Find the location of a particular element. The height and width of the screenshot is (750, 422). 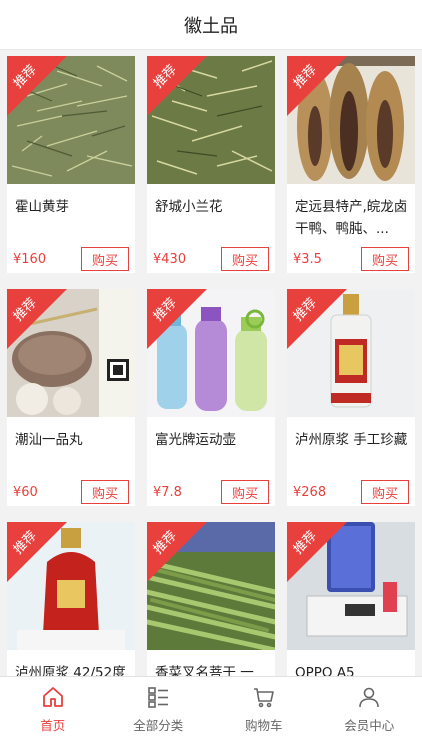

product-image-baijiu-bottle: 推荐 is located at coordinates (351, 353).